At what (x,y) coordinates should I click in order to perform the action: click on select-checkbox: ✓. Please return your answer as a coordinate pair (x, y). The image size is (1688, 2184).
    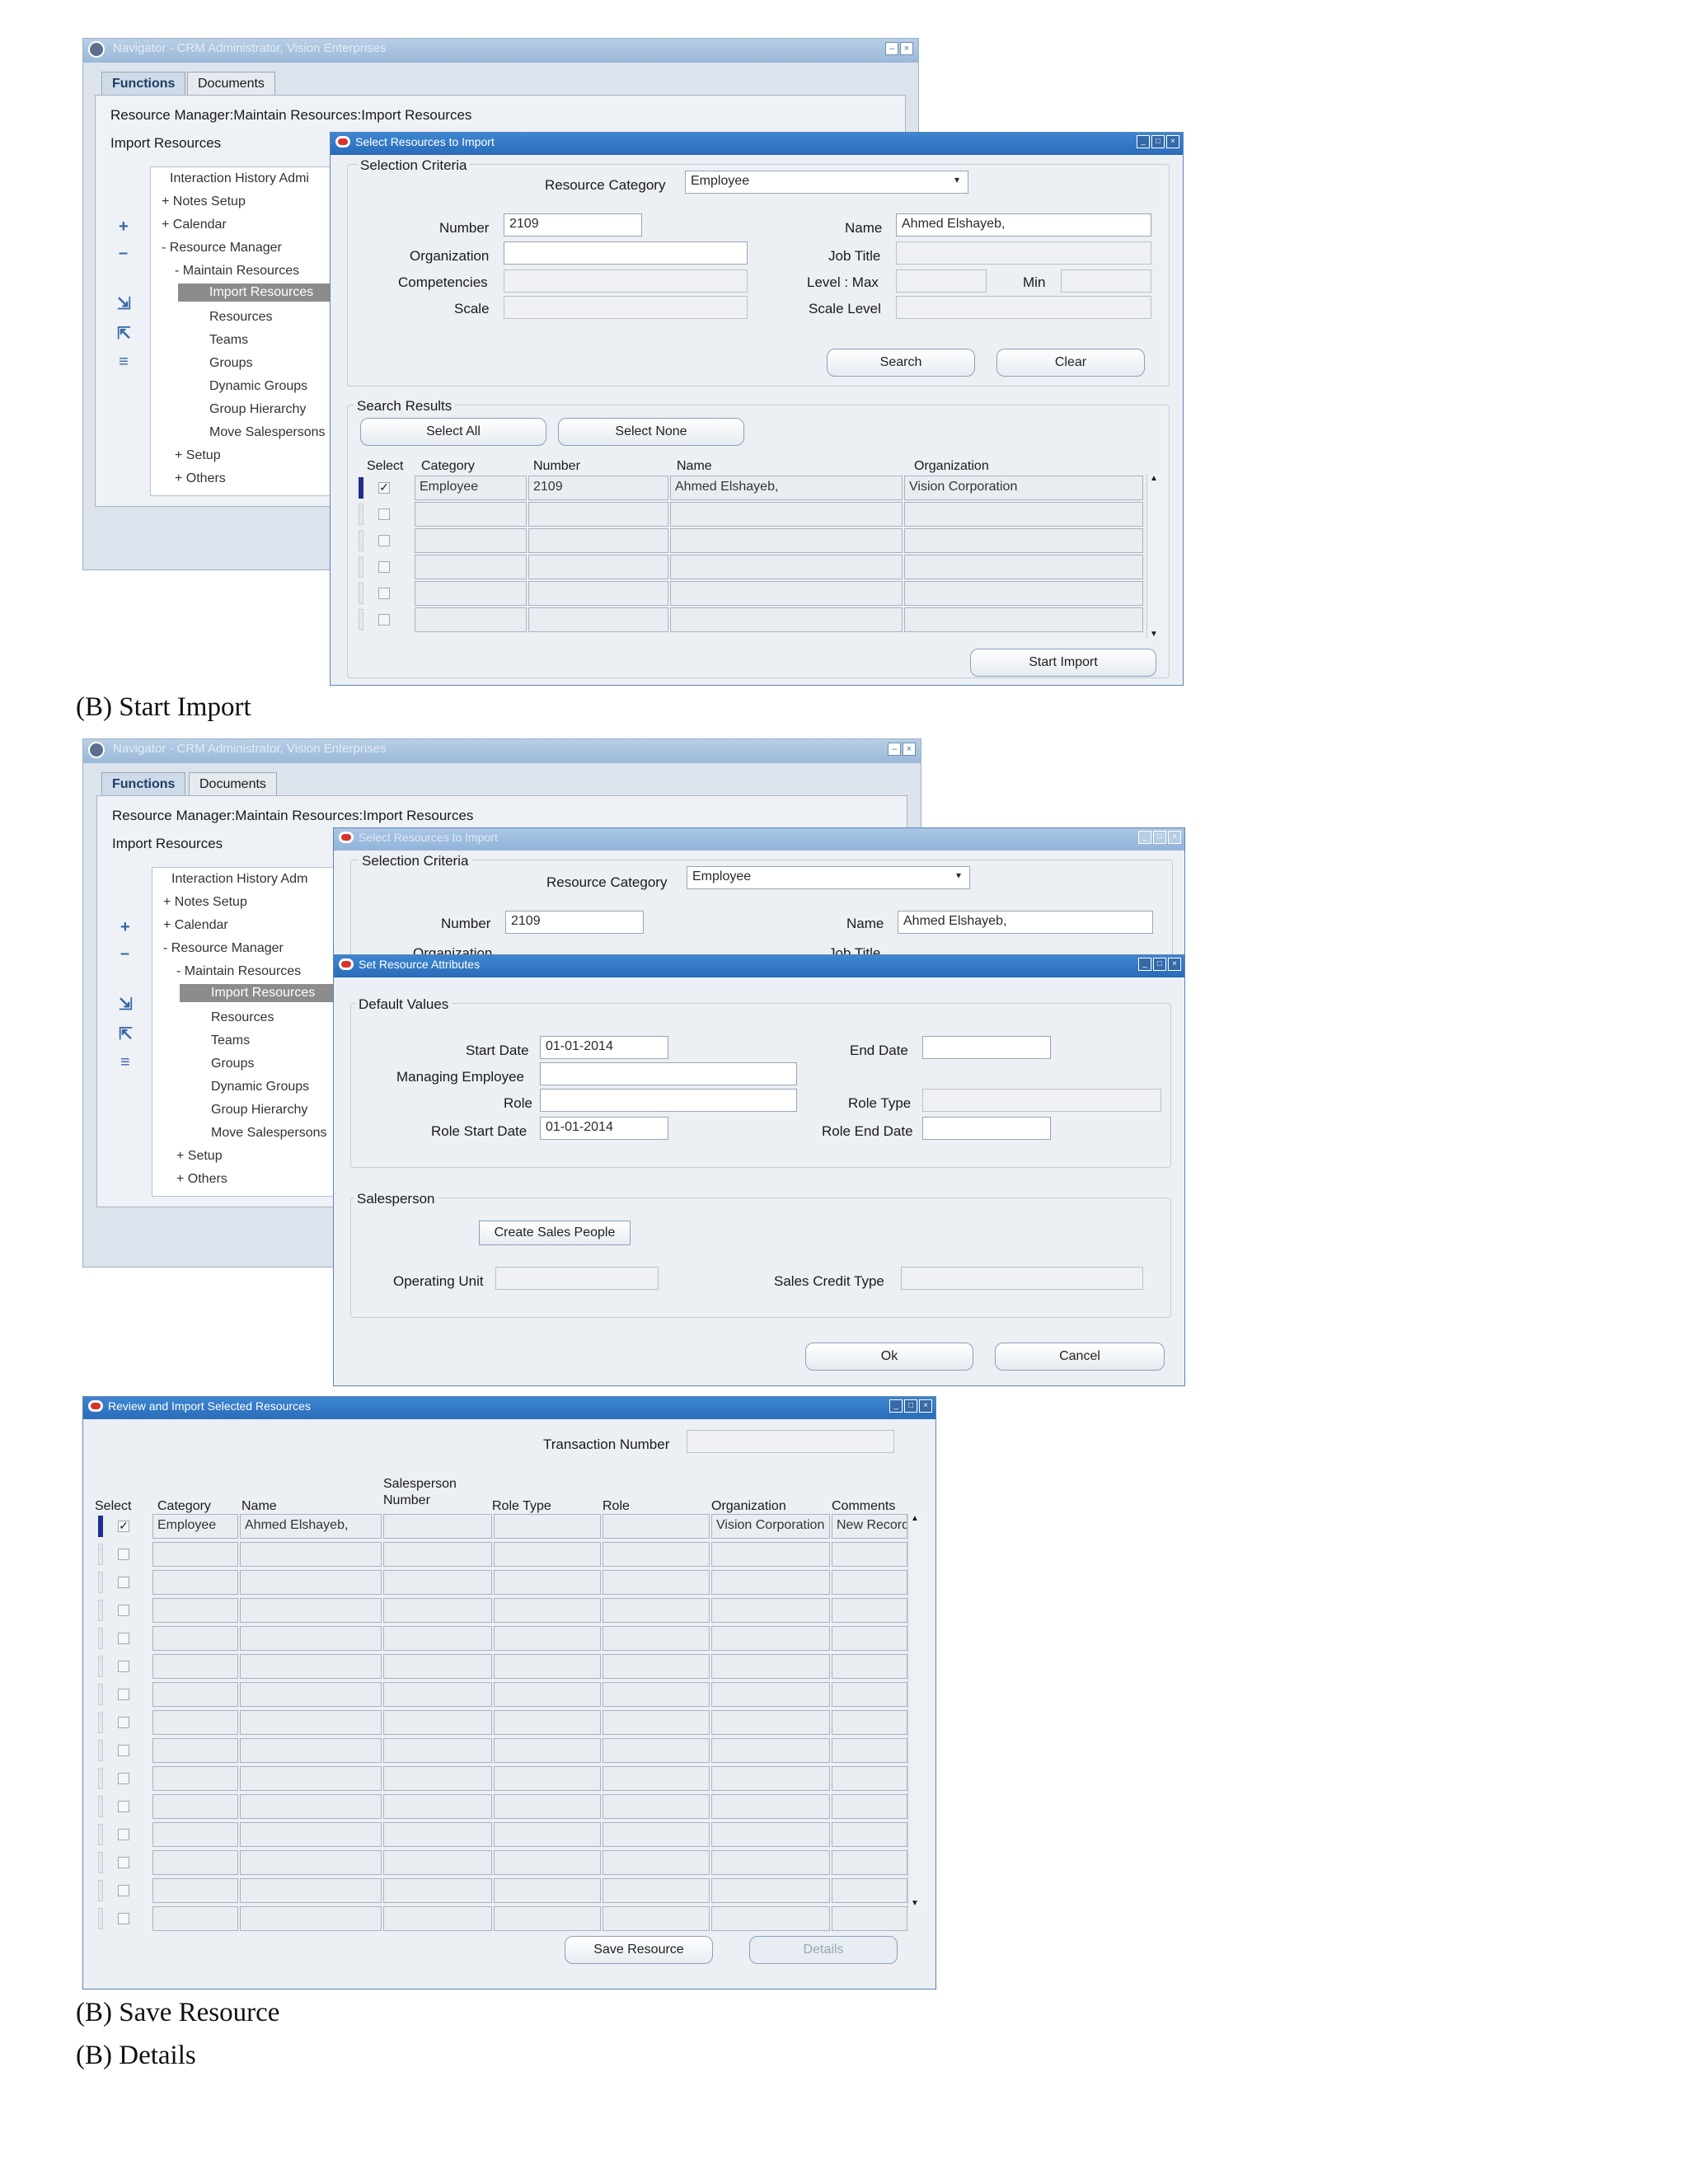
    Looking at the image, I should click on (384, 487).